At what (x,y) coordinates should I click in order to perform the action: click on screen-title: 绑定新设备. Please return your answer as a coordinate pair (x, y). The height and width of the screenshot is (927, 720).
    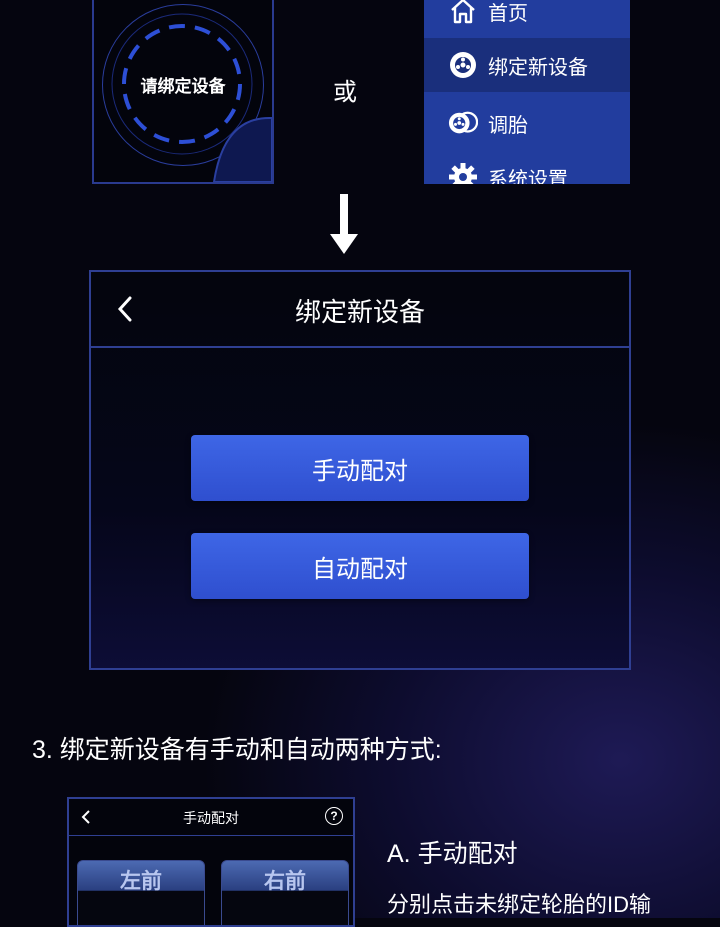
    Looking at the image, I should click on (359, 312).